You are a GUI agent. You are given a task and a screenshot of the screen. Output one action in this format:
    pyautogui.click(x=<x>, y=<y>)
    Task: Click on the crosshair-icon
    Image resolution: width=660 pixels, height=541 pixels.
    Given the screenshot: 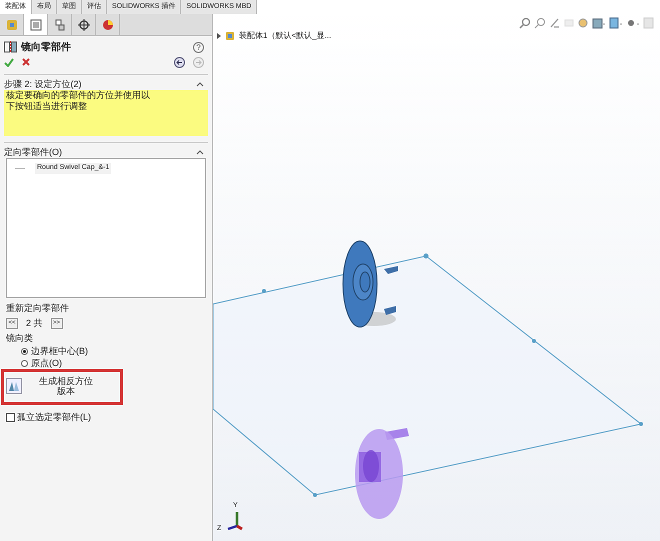 What is the action you would take?
    pyautogui.click(x=83, y=25)
    